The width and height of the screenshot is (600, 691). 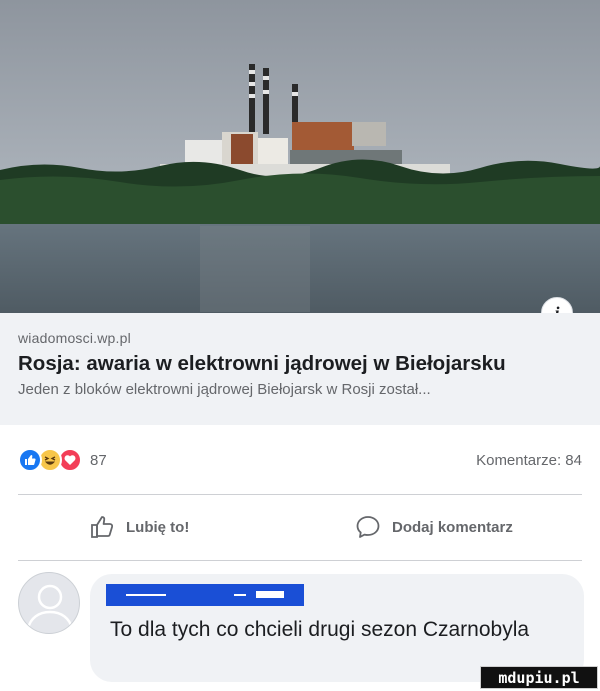 What do you see at coordinates (539, 677) in the screenshot?
I see `watermark: mdupiu.pl` at bounding box center [539, 677].